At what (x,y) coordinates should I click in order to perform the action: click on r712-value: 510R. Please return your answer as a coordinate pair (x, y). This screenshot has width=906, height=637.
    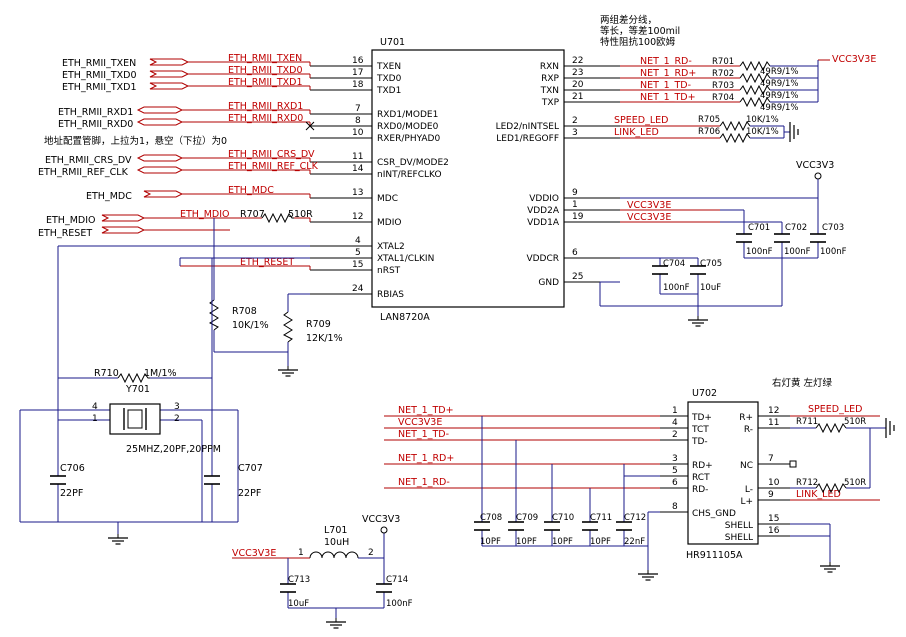
    Looking at the image, I should click on (855, 483).